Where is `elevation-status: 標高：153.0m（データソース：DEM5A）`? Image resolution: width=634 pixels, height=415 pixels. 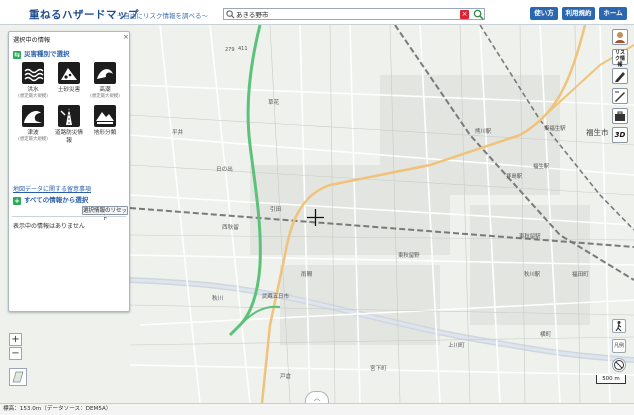 elevation-status: 標高：153.0m（データソース：DEM5A） is located at coordinates (317, 409).